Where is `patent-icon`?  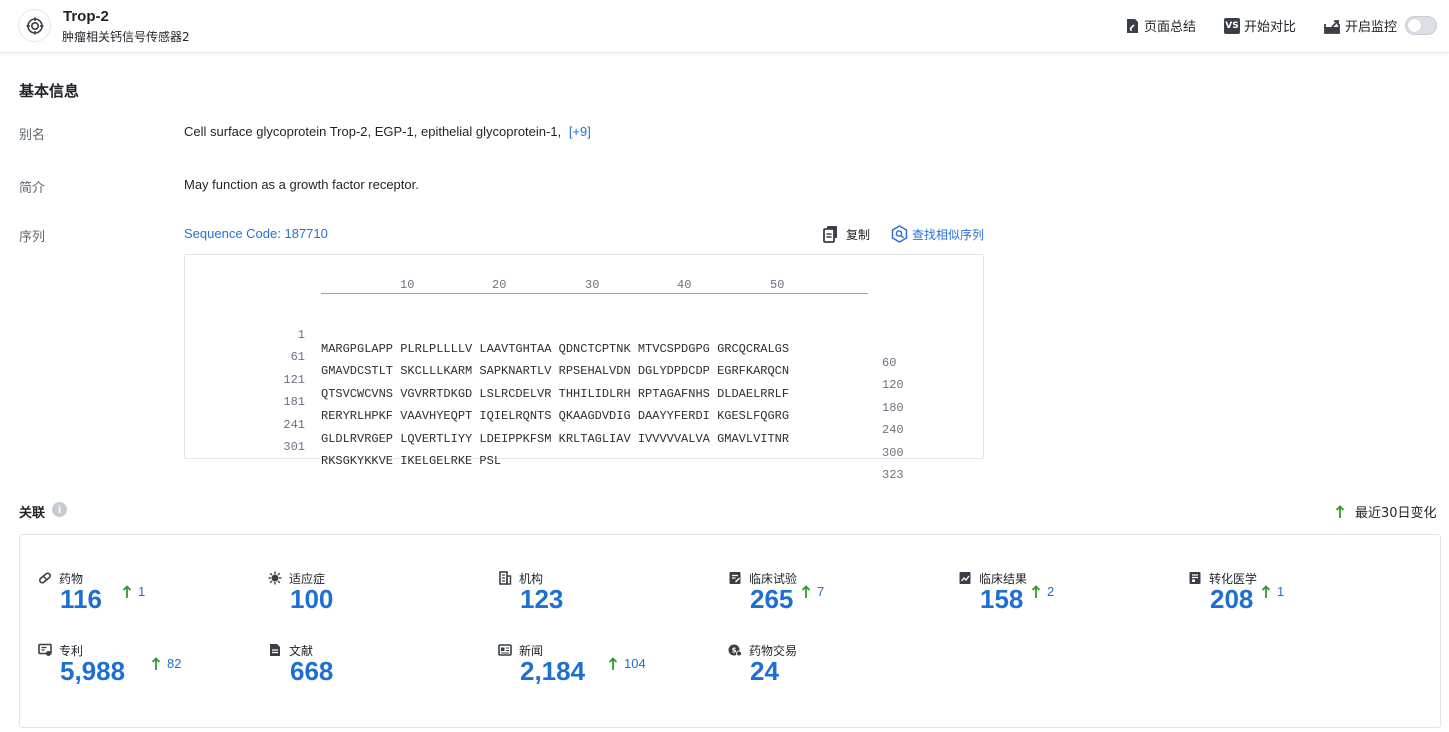 patent-icon is located at coordinates (45, 650).